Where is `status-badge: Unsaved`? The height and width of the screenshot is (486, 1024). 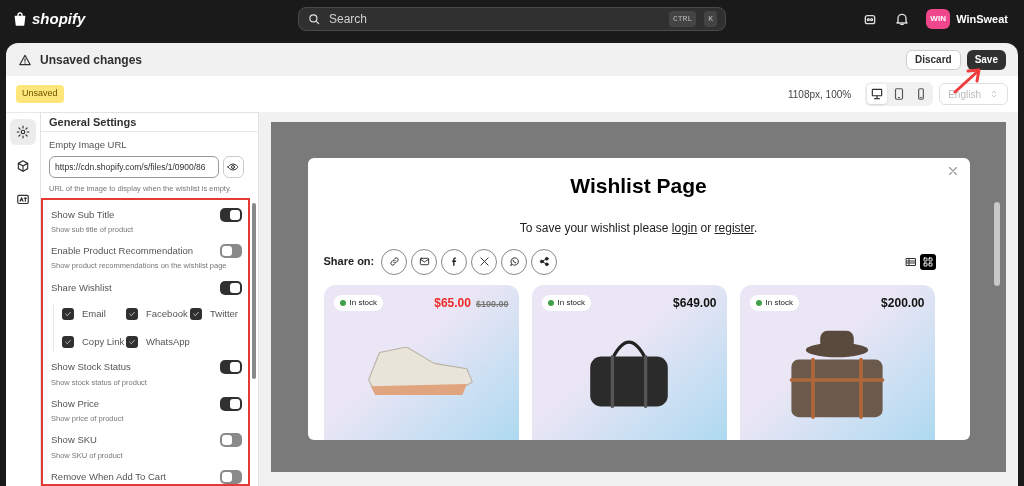 status-badge: Unsaved is located at coordinates (40, 94).